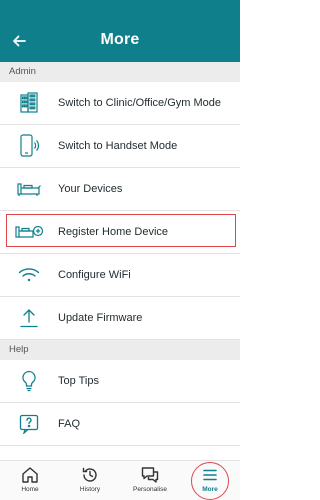 This screenshot has height=500, width=320. I want to click on bottom-tab-bar: Home History Personalise More, so click(120, 480).